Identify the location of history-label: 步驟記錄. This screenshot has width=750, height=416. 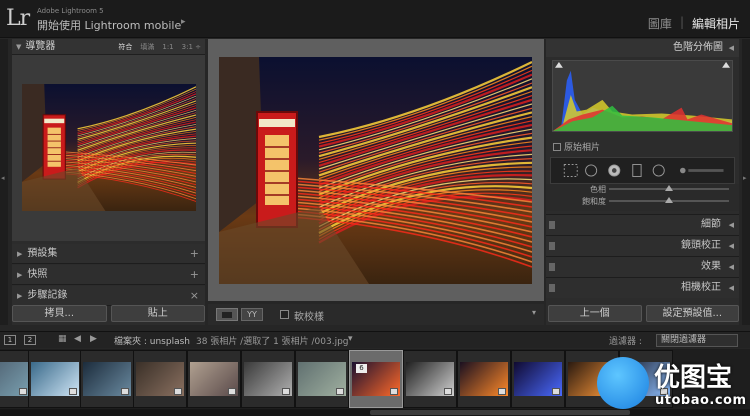
(47, 295).